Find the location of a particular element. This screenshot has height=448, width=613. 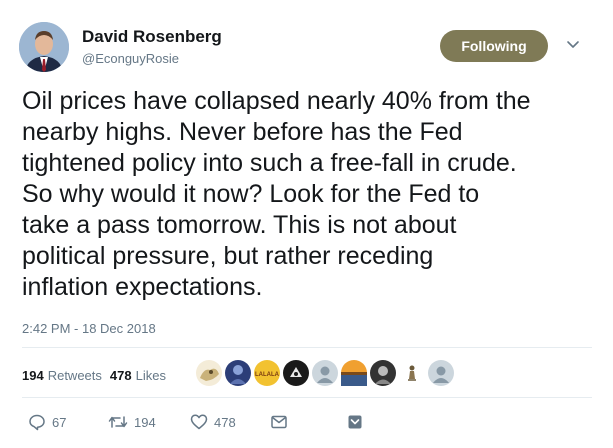

retweet-icon is located at coordinates (118, 422).